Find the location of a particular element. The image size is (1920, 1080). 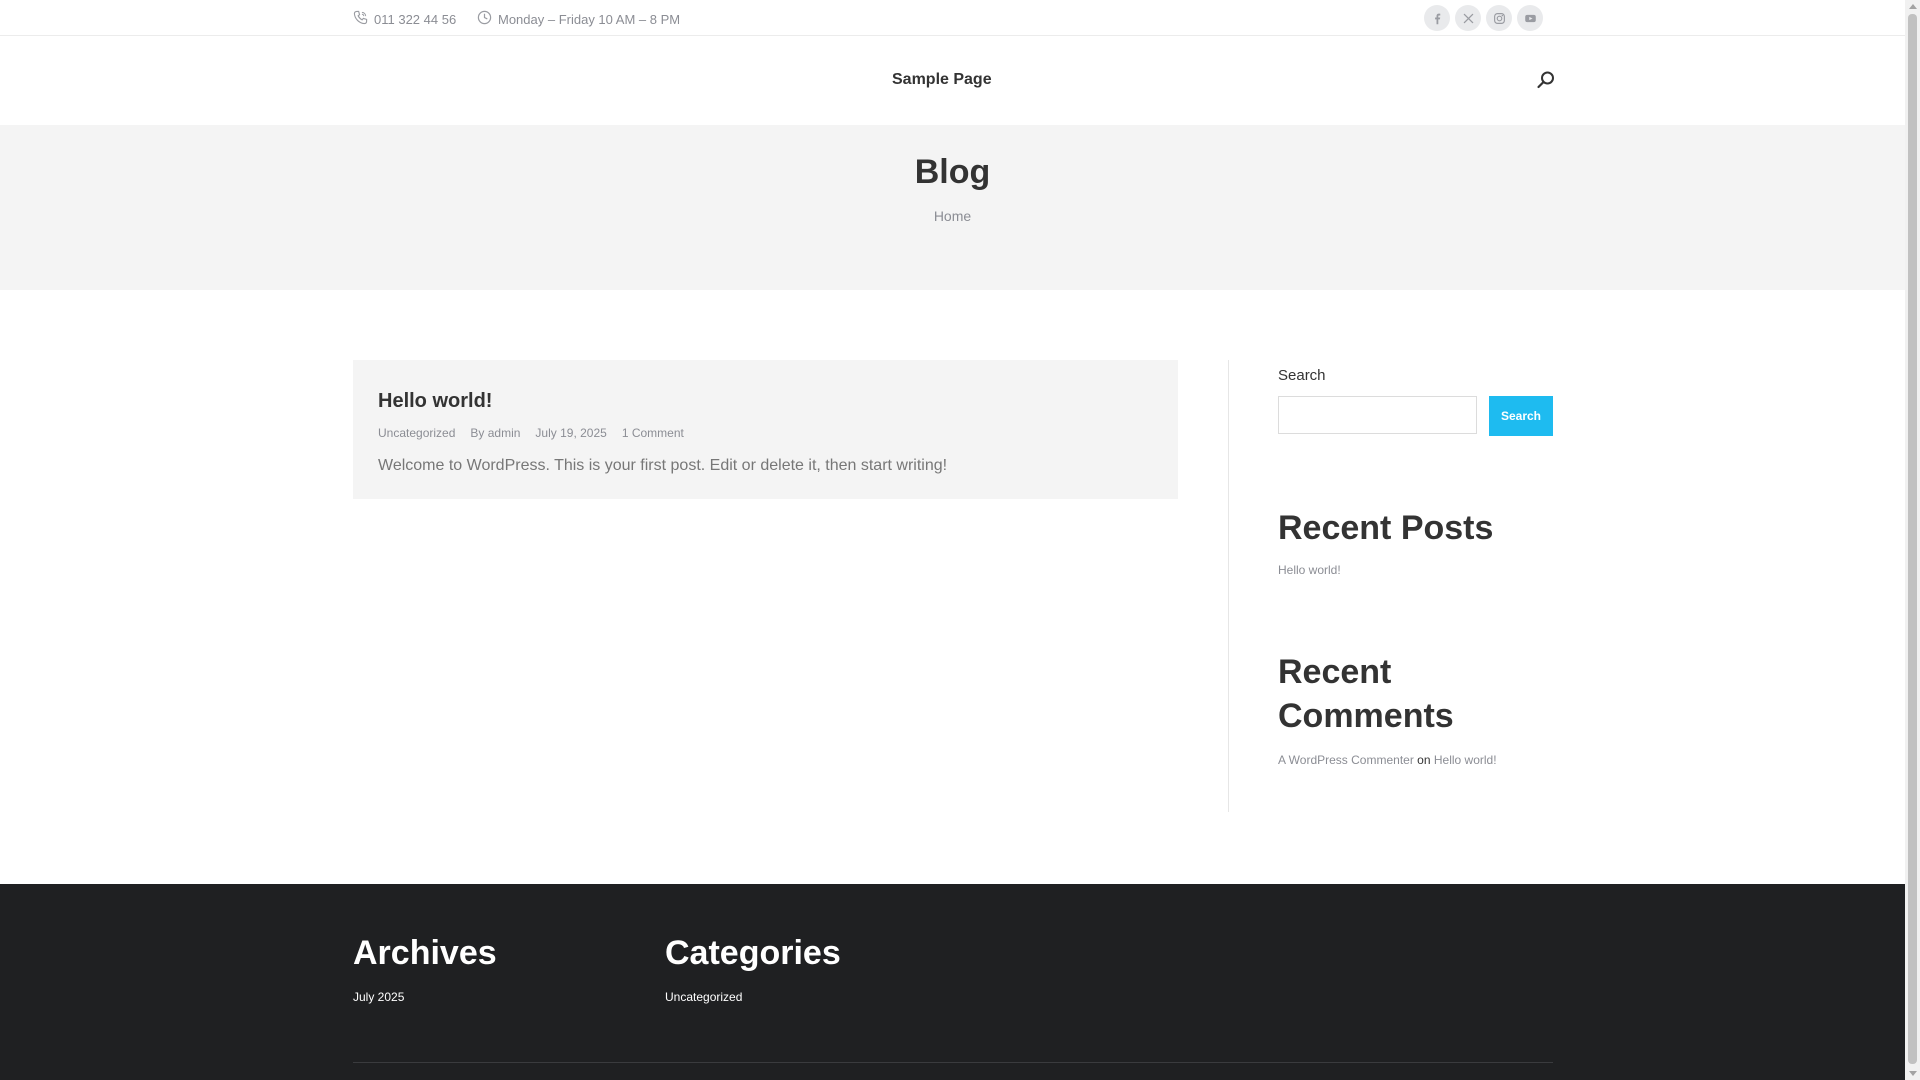

recent-comment: A WordPress Commenter on Hello world! is located at coordinates (1387, 760).